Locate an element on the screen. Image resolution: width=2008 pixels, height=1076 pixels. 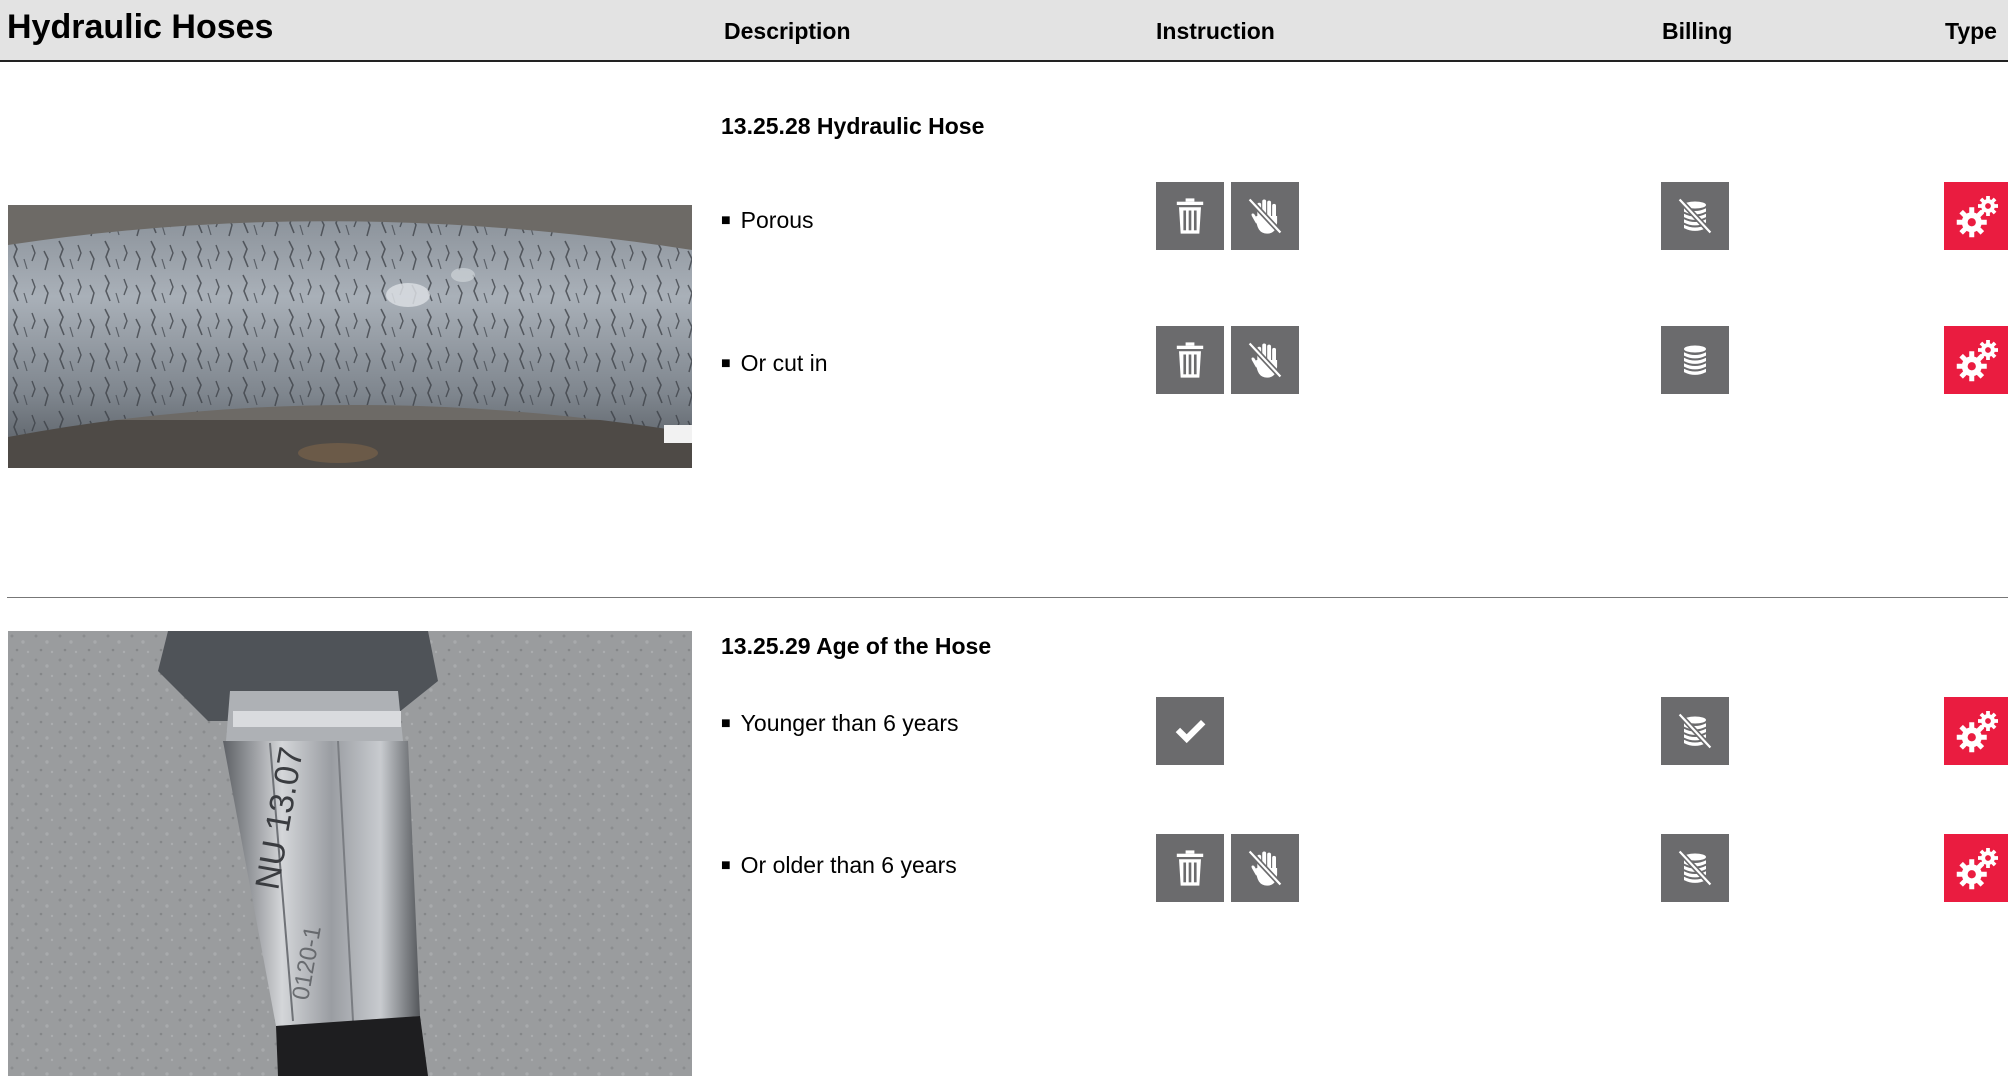
cracked-hose-photo is located at coordinates (350, 336).